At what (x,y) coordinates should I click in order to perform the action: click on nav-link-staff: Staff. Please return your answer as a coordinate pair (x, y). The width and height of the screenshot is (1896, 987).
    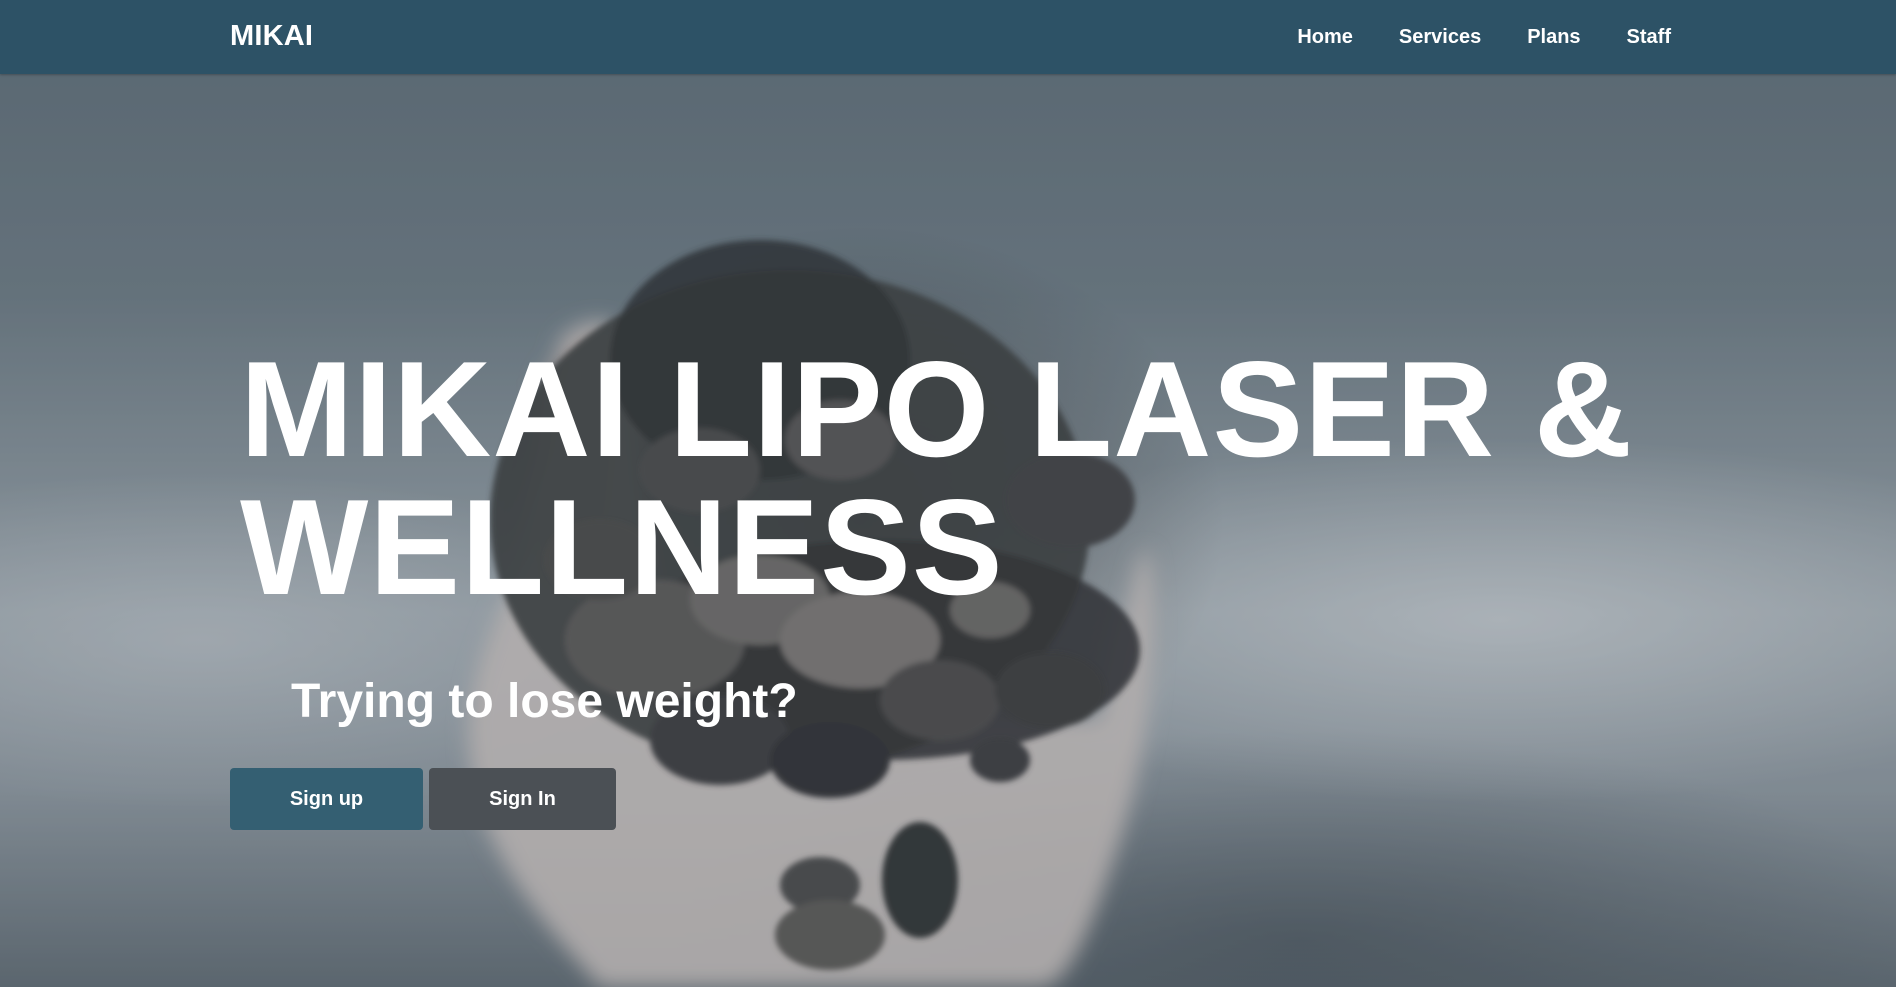
    Looking at the image, I should click on (1649, 37).